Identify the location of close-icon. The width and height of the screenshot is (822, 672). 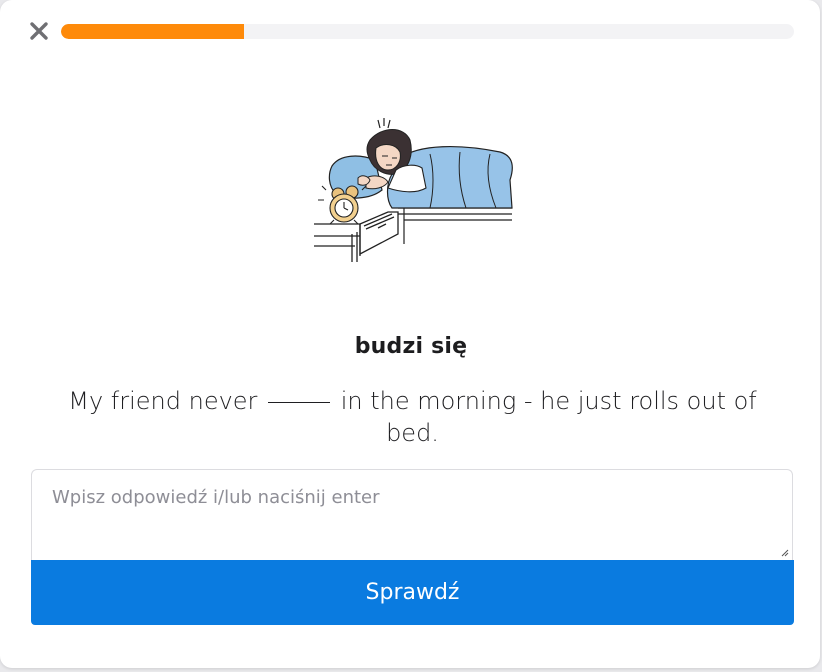
(39, 31).